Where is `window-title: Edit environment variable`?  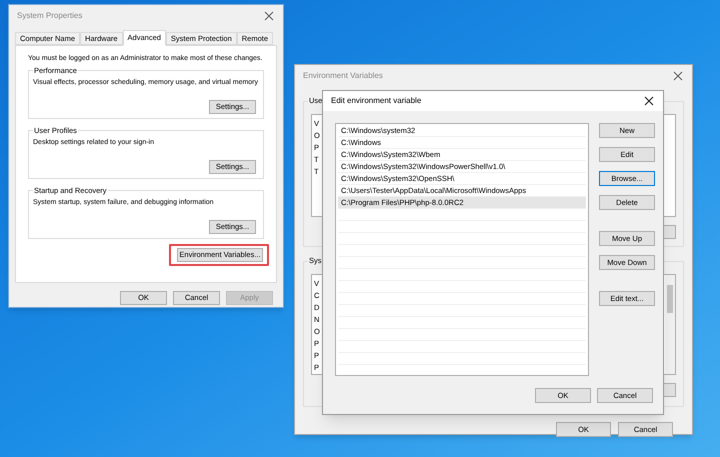 window-title: Edit environment variable is located at coordinates (376, 101).